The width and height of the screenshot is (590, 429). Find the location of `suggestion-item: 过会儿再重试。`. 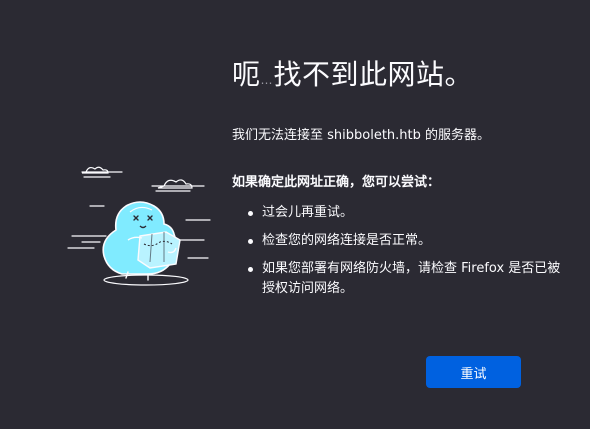

suggestion-item: 过会儿再重试。 is located at coordinates (409, 213).